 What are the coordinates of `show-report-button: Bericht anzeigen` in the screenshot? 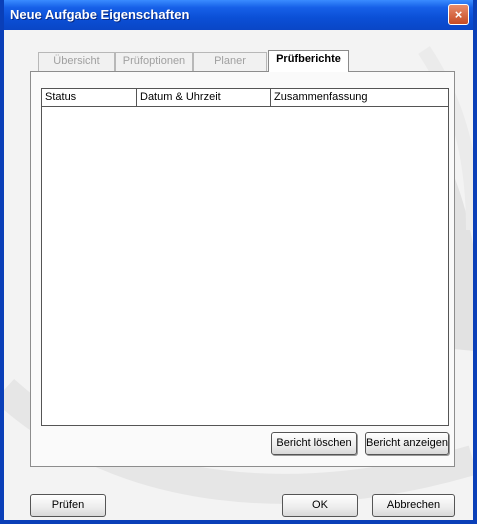 It's located at (407, 443).